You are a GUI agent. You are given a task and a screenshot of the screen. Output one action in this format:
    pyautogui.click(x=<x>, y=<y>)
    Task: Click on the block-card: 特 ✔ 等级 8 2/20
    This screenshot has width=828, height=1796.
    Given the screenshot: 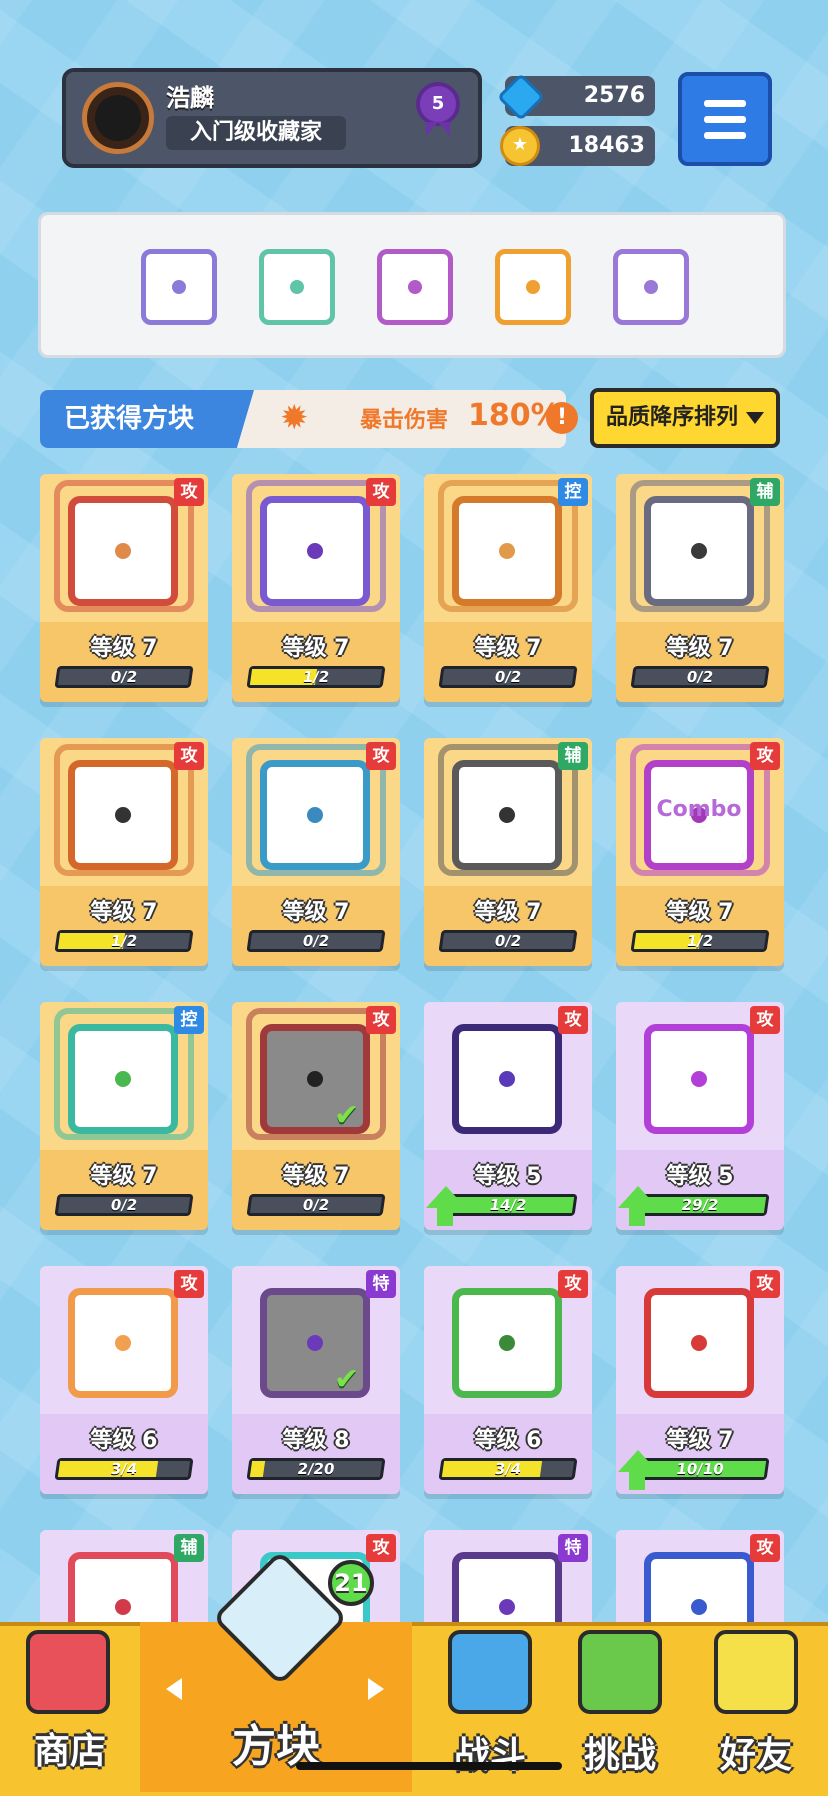 What is the action you would take?
    pyautogui.click(x=316, y=1380)
    